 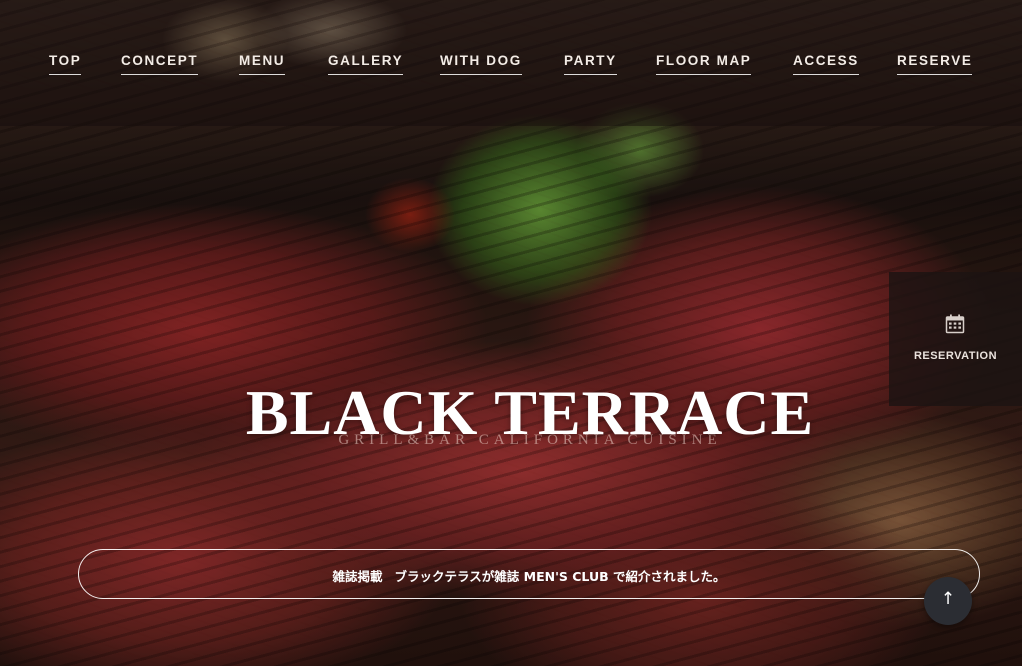 I want to click on nav-item-top: TOP, so click(x=65, y=64).